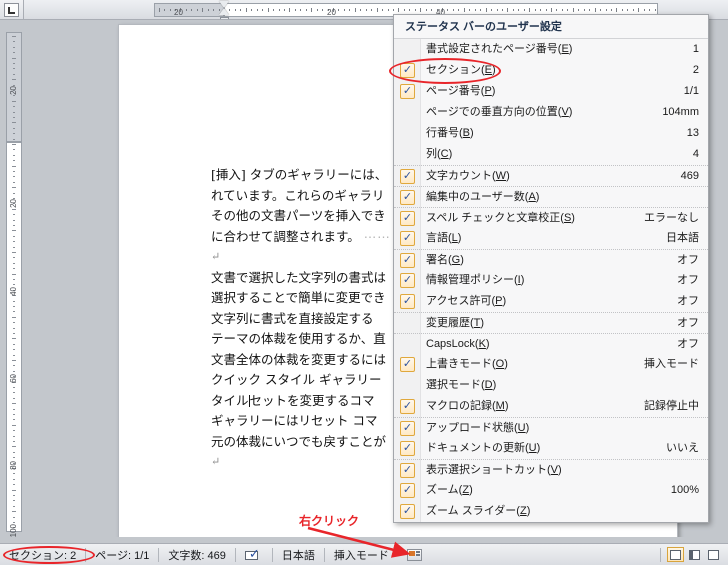 The width and height of the screenshot is (728, 565). What do you see at coordinates (551, 133) in the screenshot?
I see `context-menu-item: 行番号(B) 13` at bounding box center [551, 133].